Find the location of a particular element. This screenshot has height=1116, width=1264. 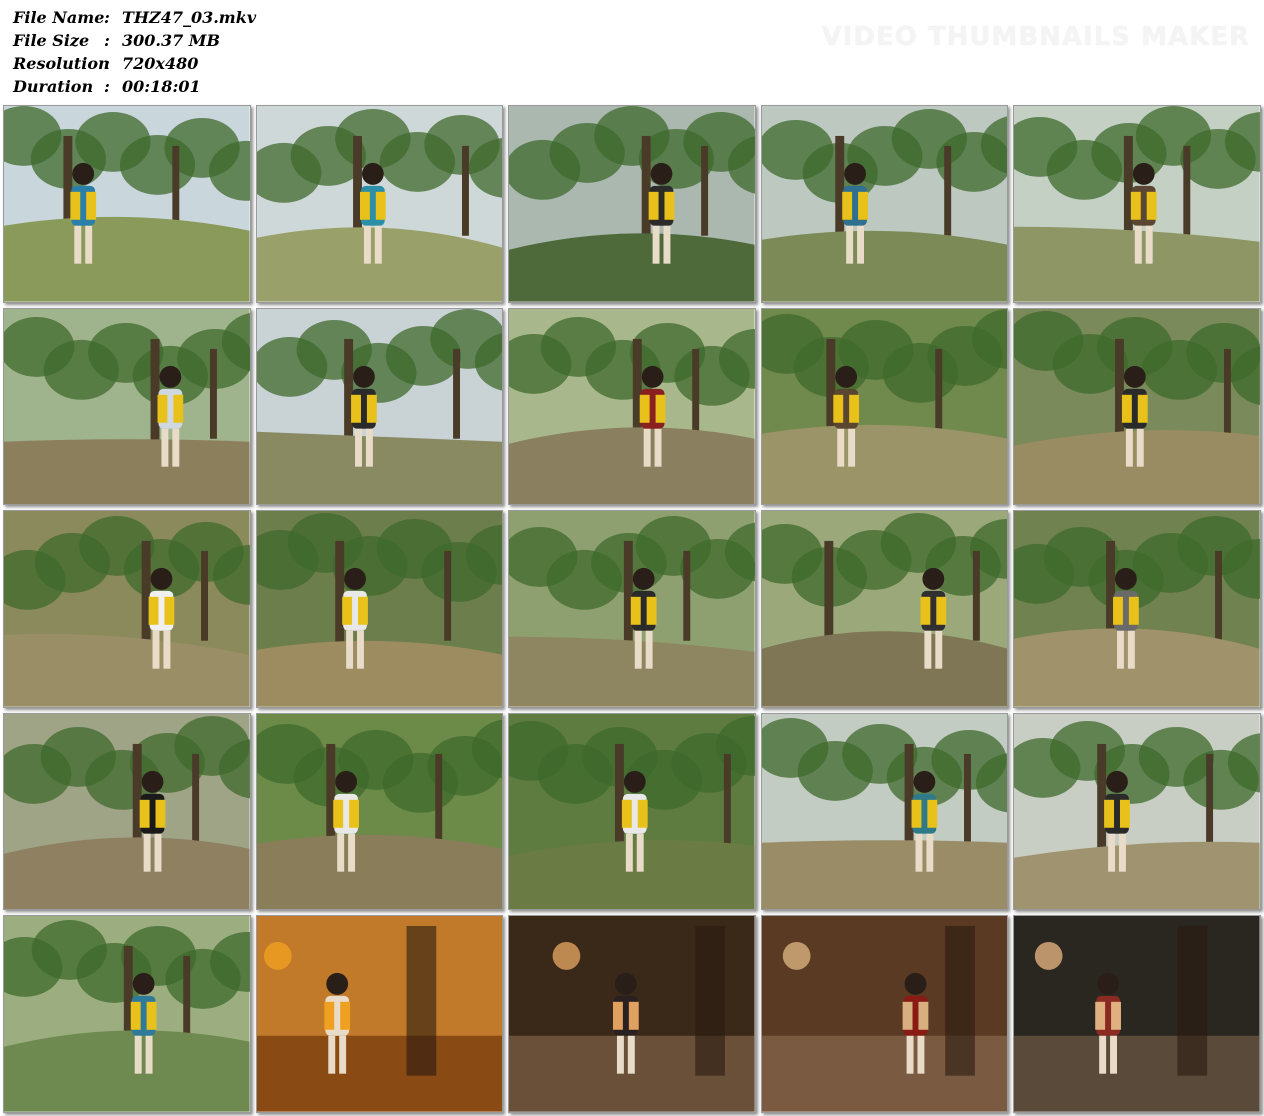

file-size-row: File Size : 300.37 MB is located at coordinates (134, 40).